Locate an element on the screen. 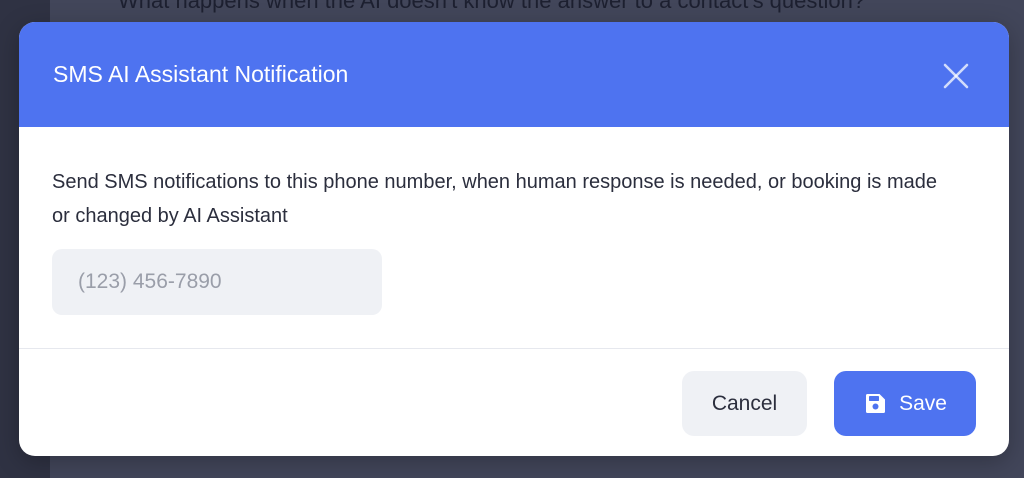 This screenshot has height=478, width=1024. close-icon is located at coordinates (956, 76).